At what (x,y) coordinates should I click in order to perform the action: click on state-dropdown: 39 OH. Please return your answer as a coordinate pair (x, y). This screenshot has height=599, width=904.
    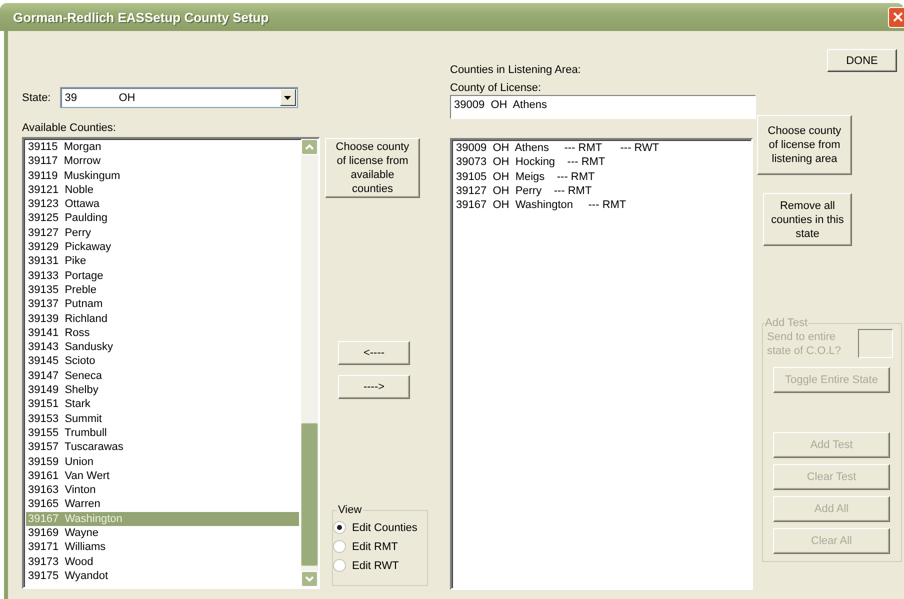
    Looking at the image, I should click on (179, 97).